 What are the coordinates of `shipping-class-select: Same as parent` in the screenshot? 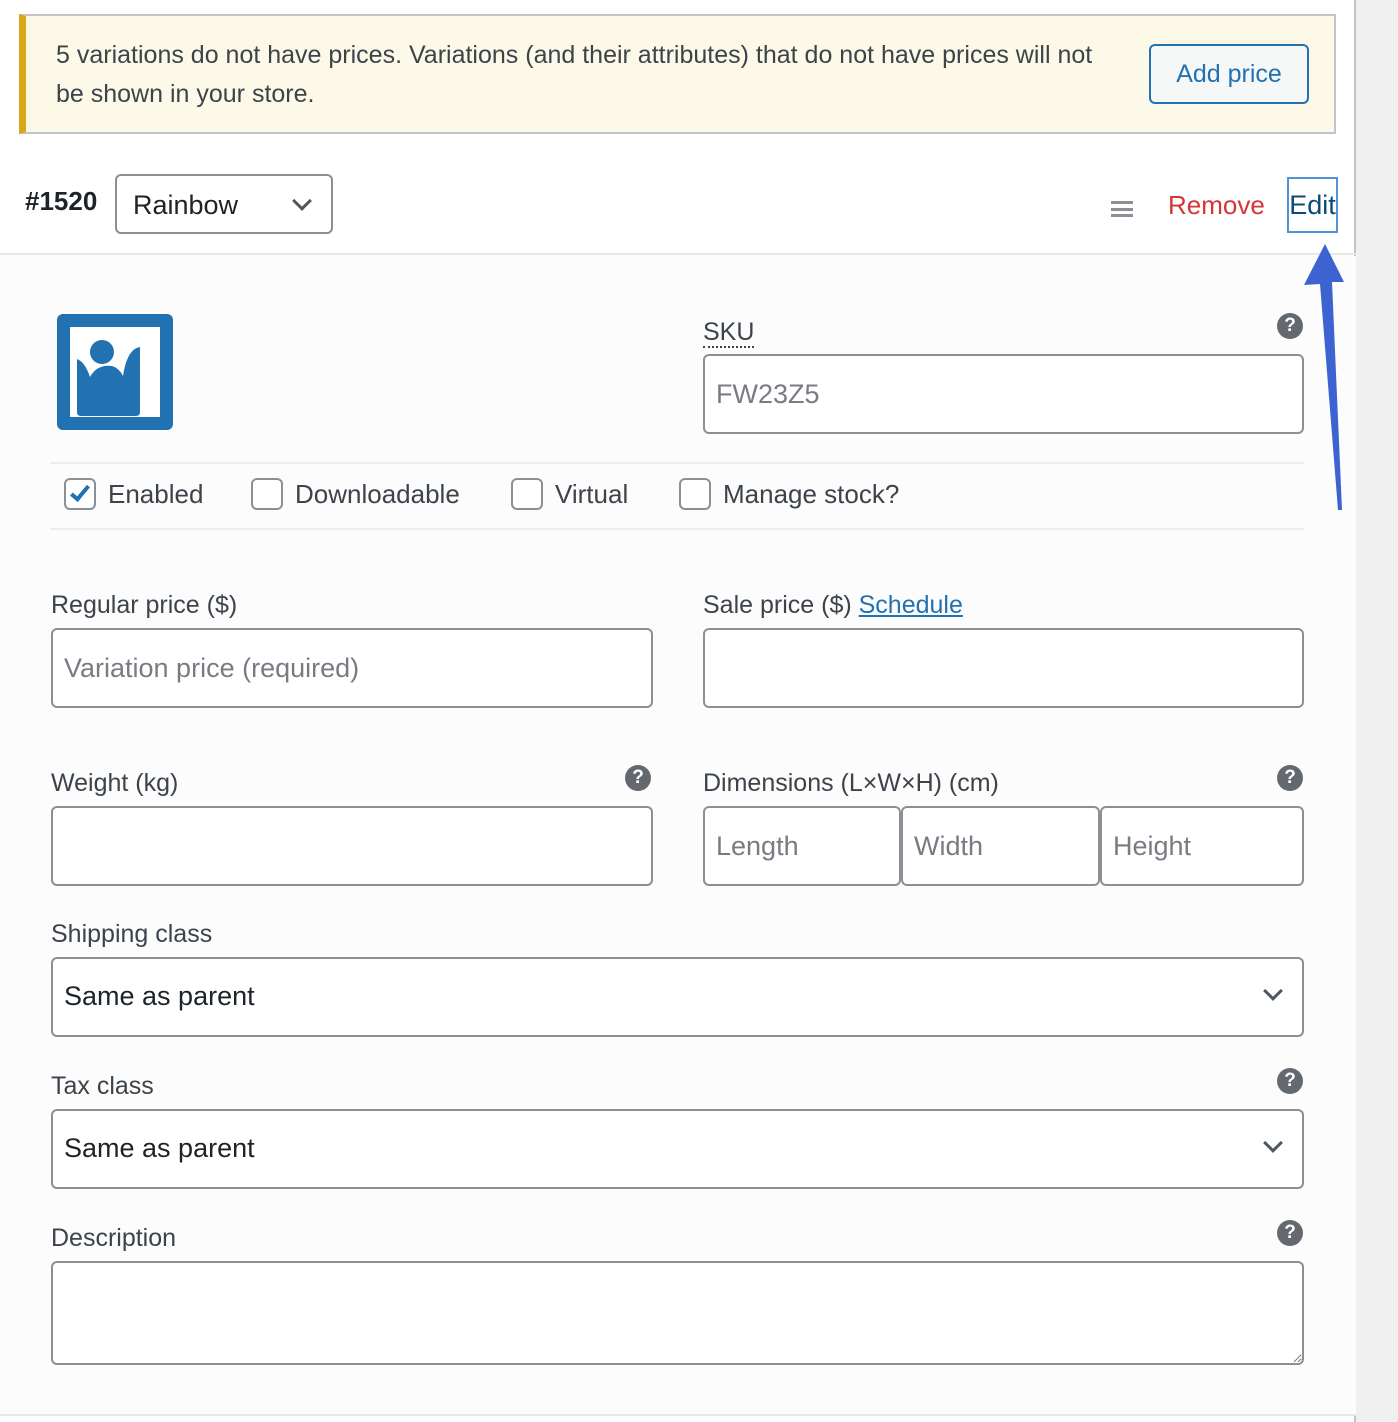 It's located at (677, 997).